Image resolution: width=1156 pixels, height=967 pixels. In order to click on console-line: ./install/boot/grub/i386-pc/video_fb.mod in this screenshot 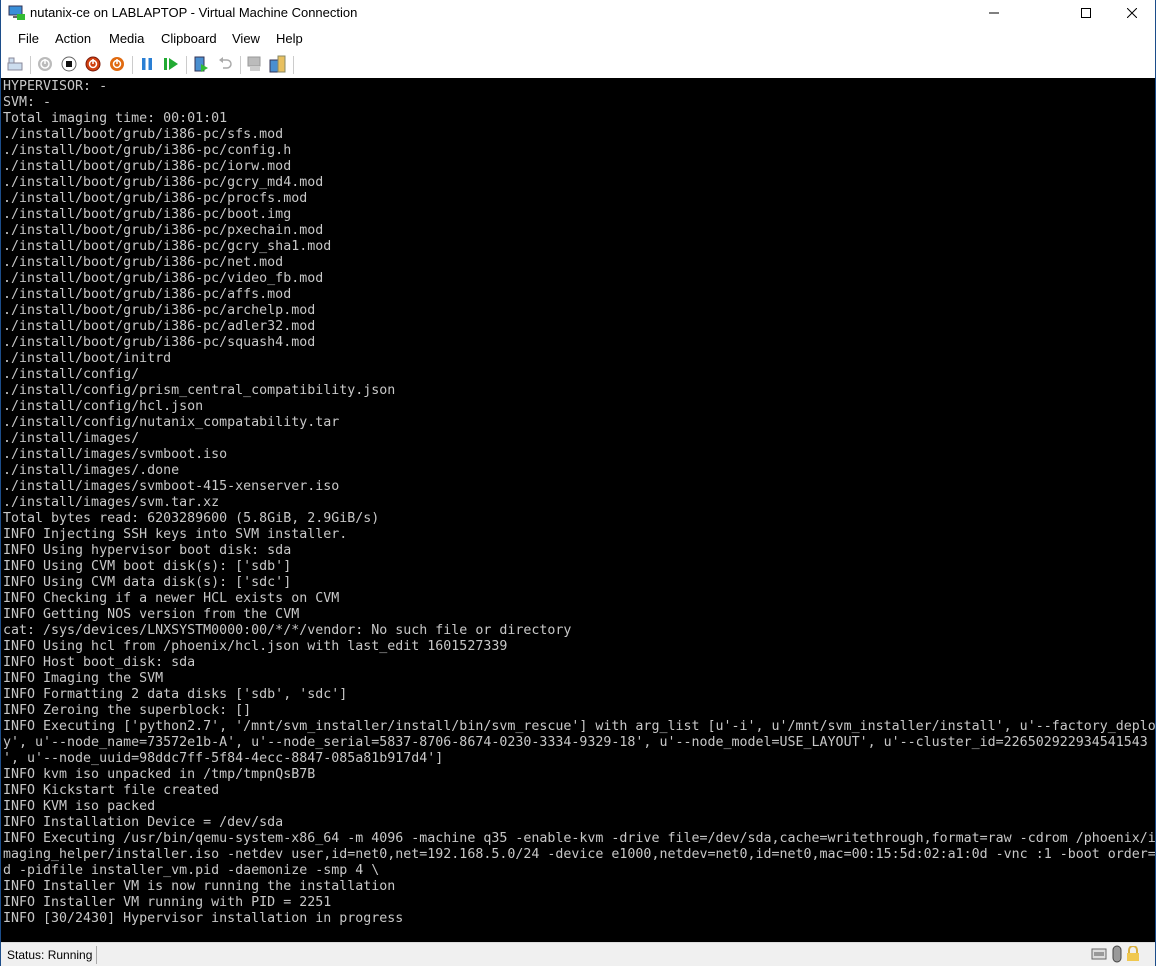, I will do `click(163, 278)`.